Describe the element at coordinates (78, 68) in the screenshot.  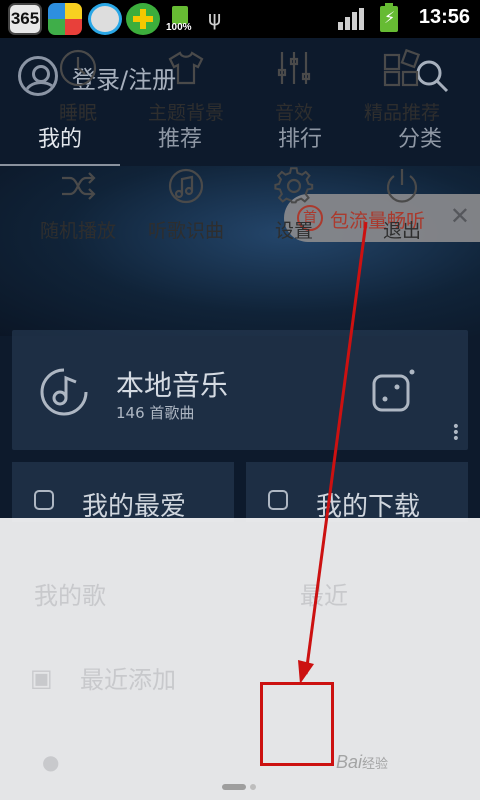
I see `clock-icon` at that location.